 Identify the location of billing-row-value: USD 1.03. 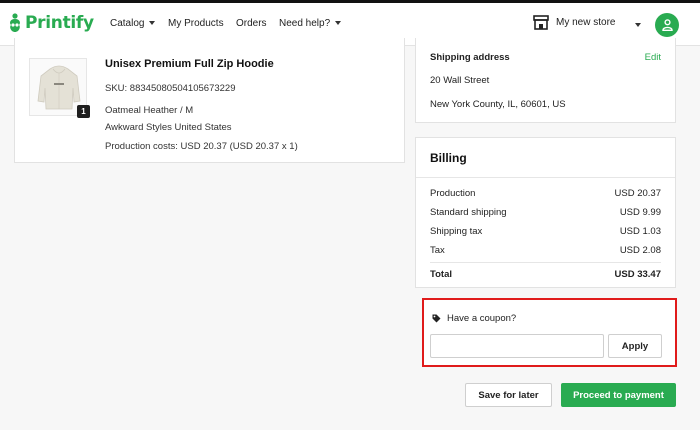
(640, 231).